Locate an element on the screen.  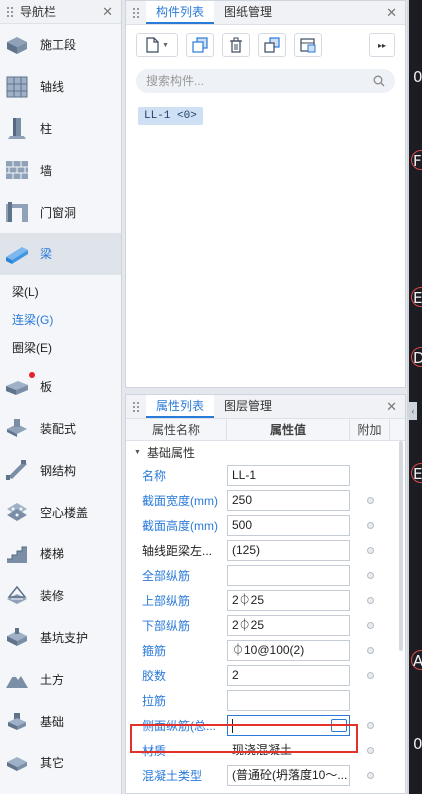
nav-item-steel-structure: 钢结构 is located at coordinates (60, 470).